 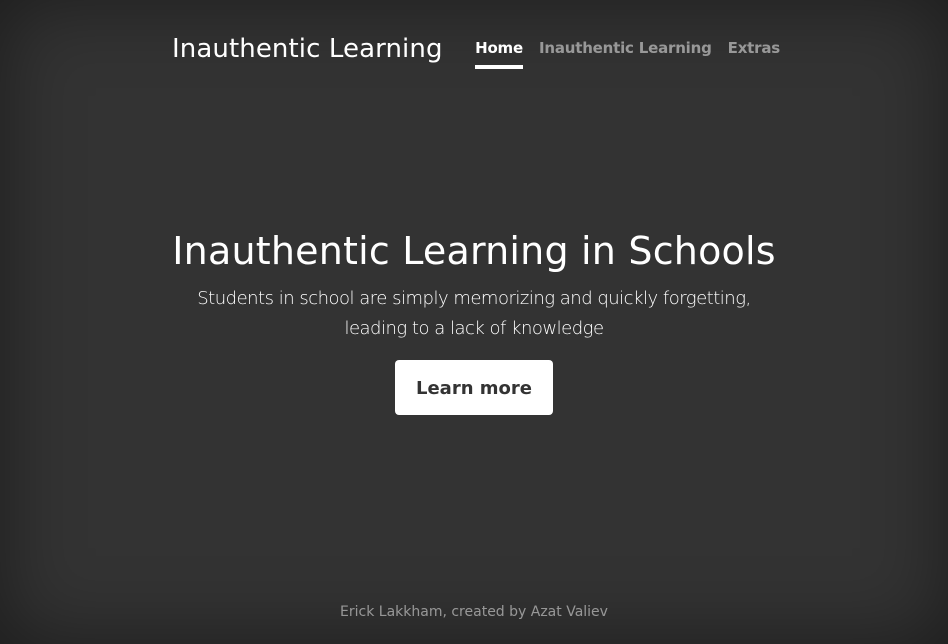 What do you see at coordinates (307, 49) in the screenshot?
I see `brand-title: Inauthentic Learning` at bounding box center [307, 49].